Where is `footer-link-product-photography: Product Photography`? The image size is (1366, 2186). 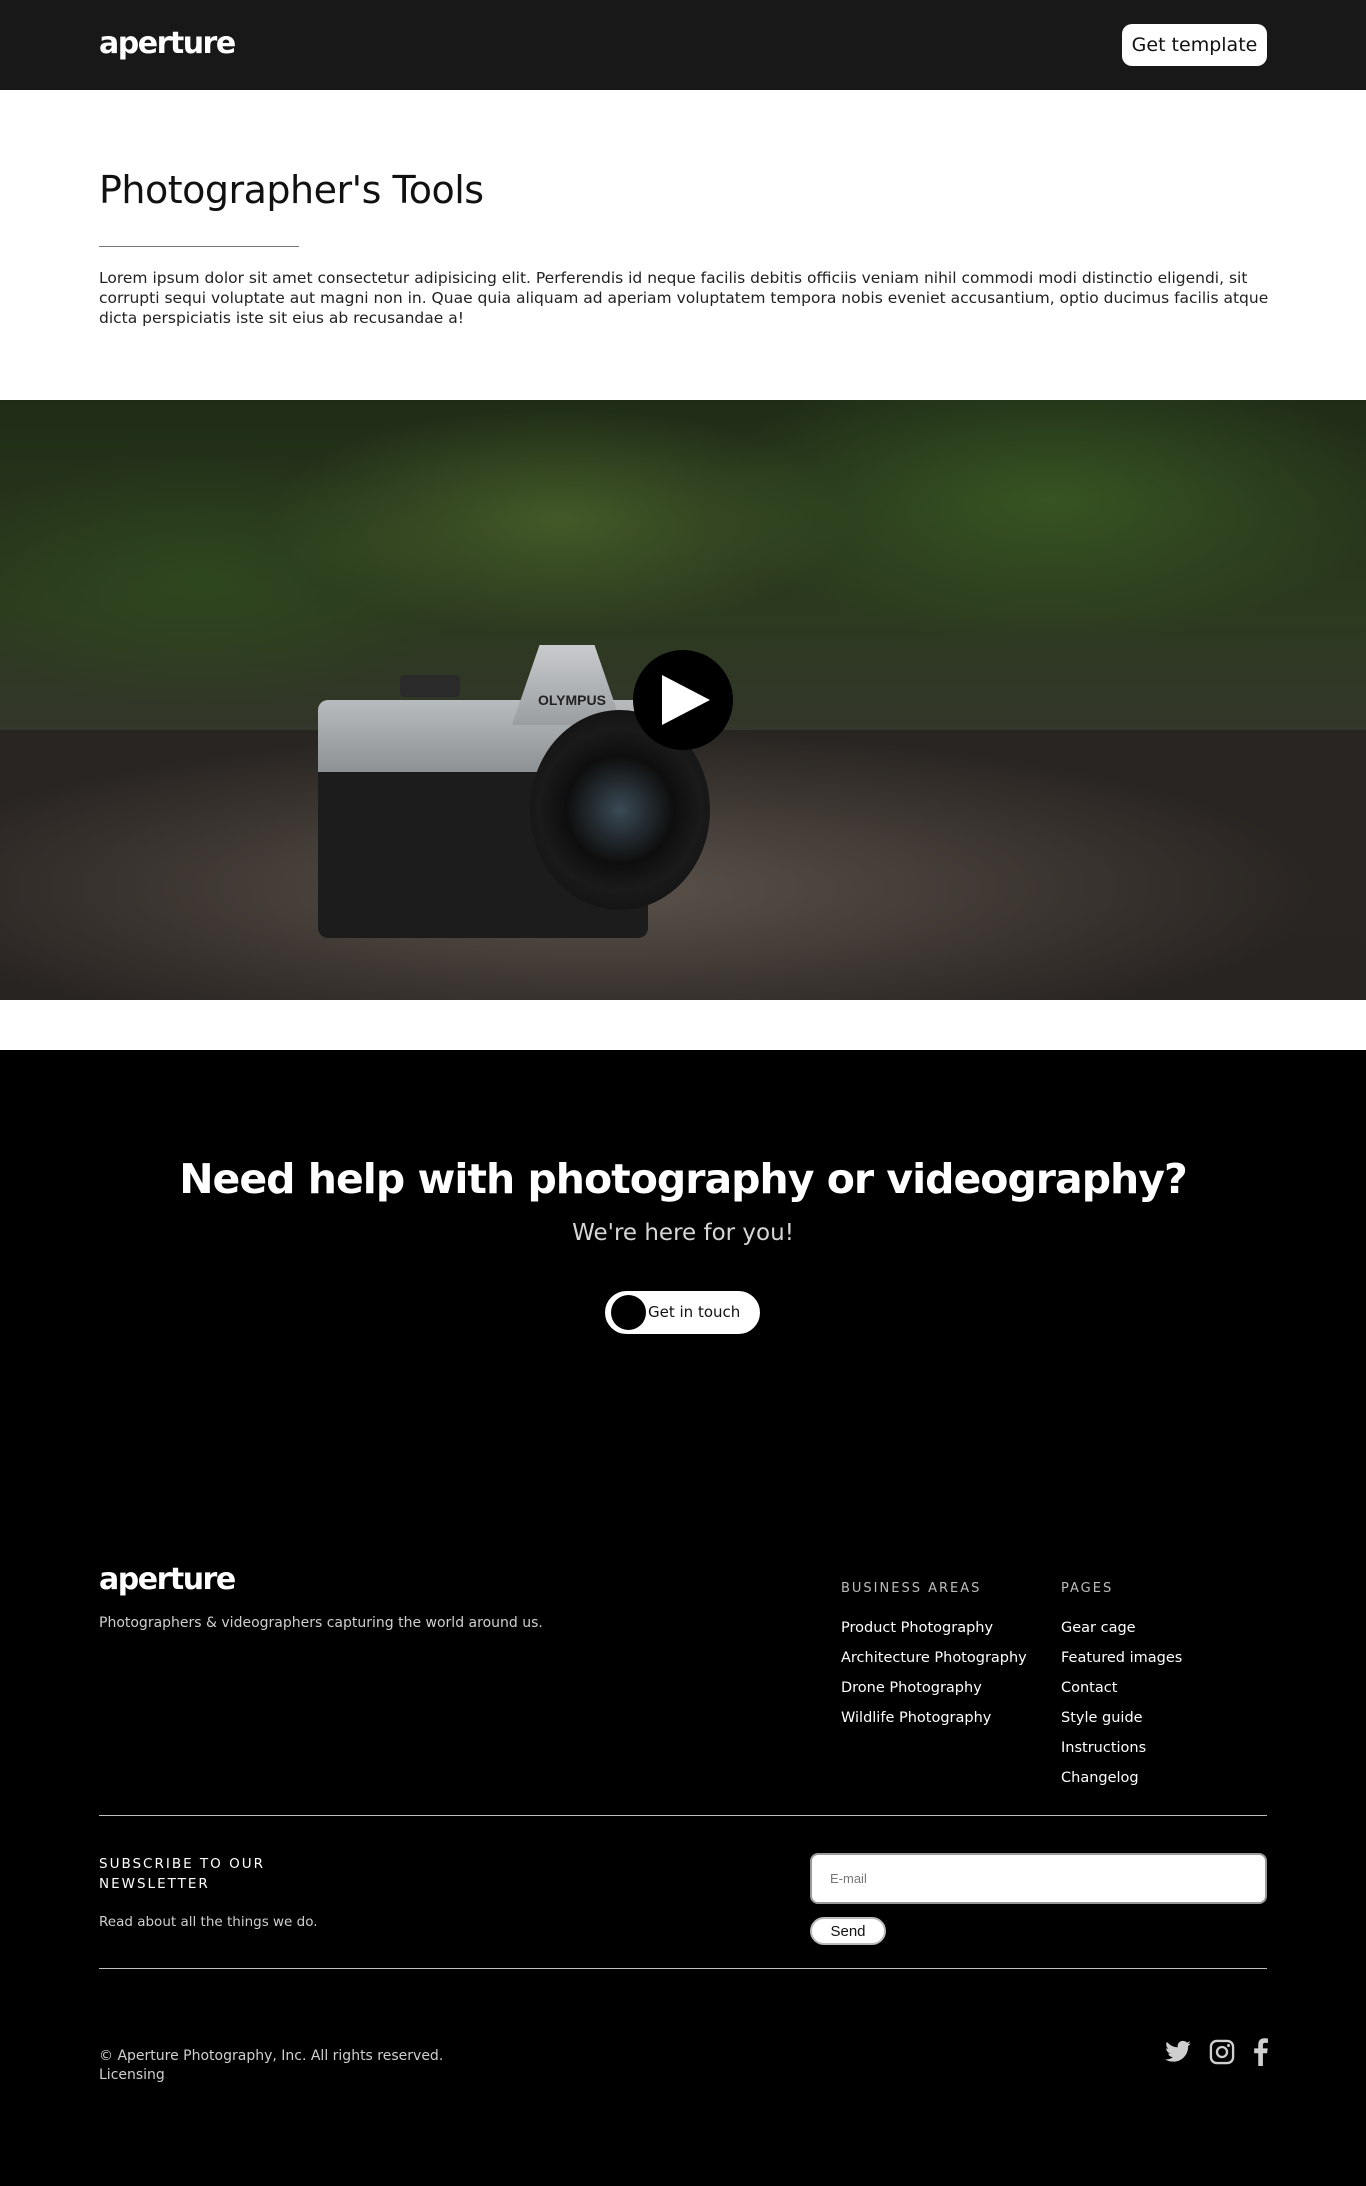
footer-link-product-photography: Product Photography is located at coordinates (917, 1628).